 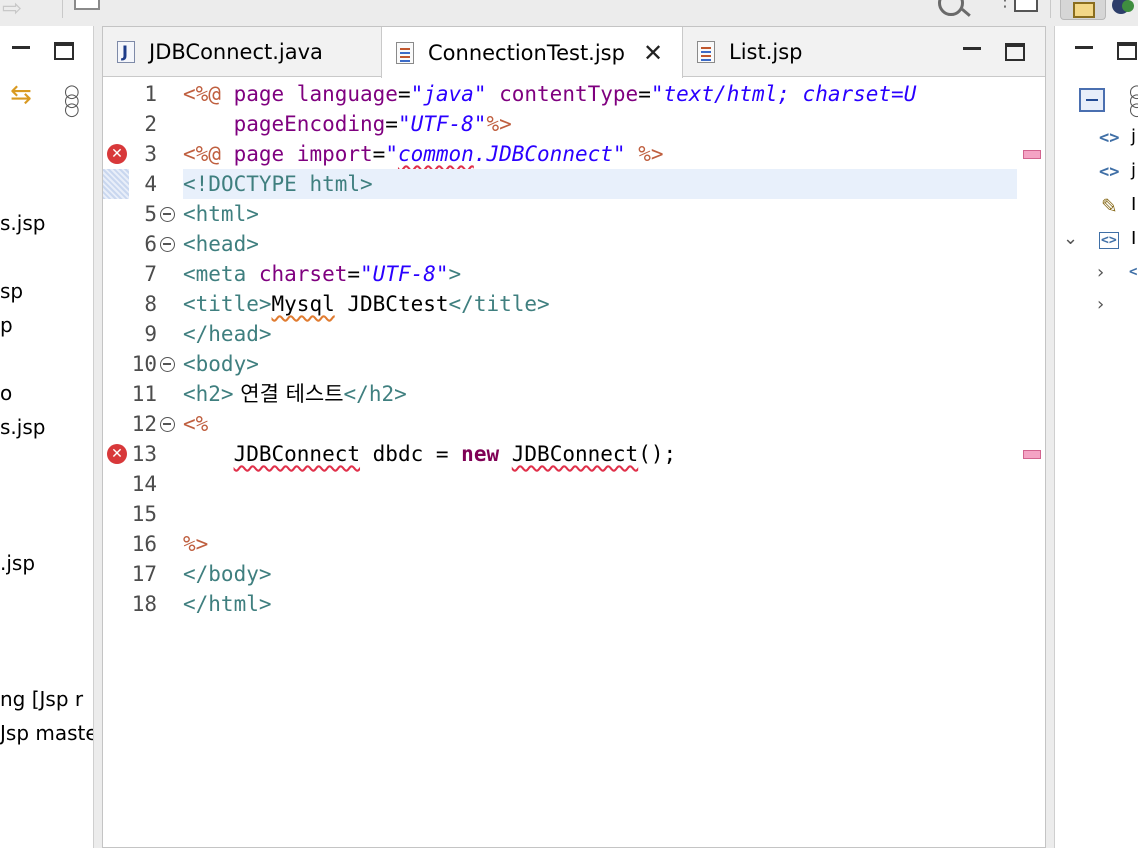 I want to click on tree-item: Jsp maste, so click(x=46, y=733).